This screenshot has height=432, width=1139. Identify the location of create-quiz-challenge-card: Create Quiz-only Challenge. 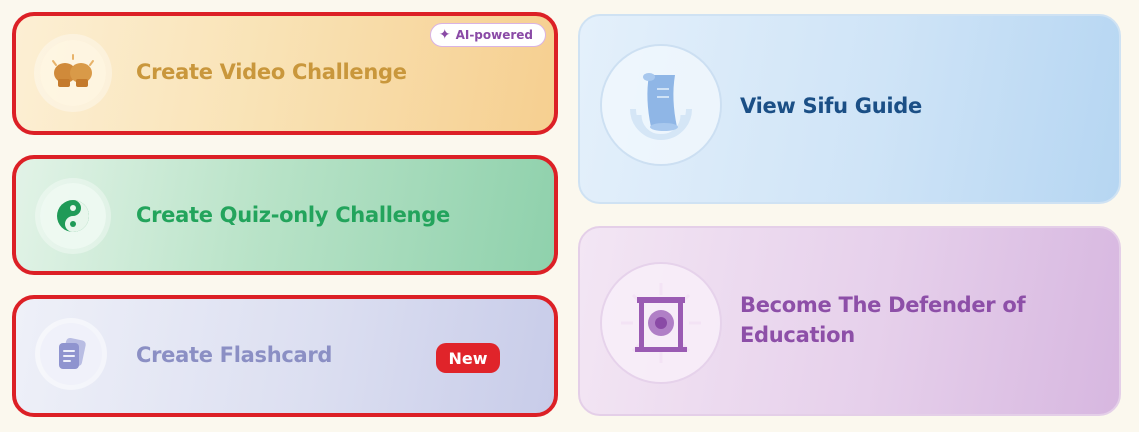
(285, 215).